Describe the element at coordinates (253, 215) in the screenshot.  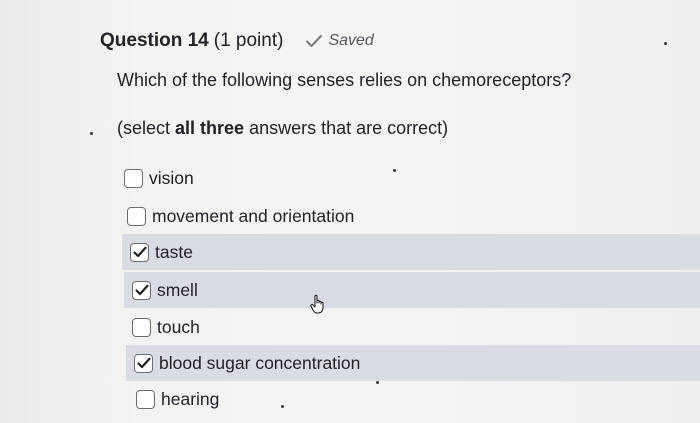
I see `answer-option-label: movement and orientation` at that location.